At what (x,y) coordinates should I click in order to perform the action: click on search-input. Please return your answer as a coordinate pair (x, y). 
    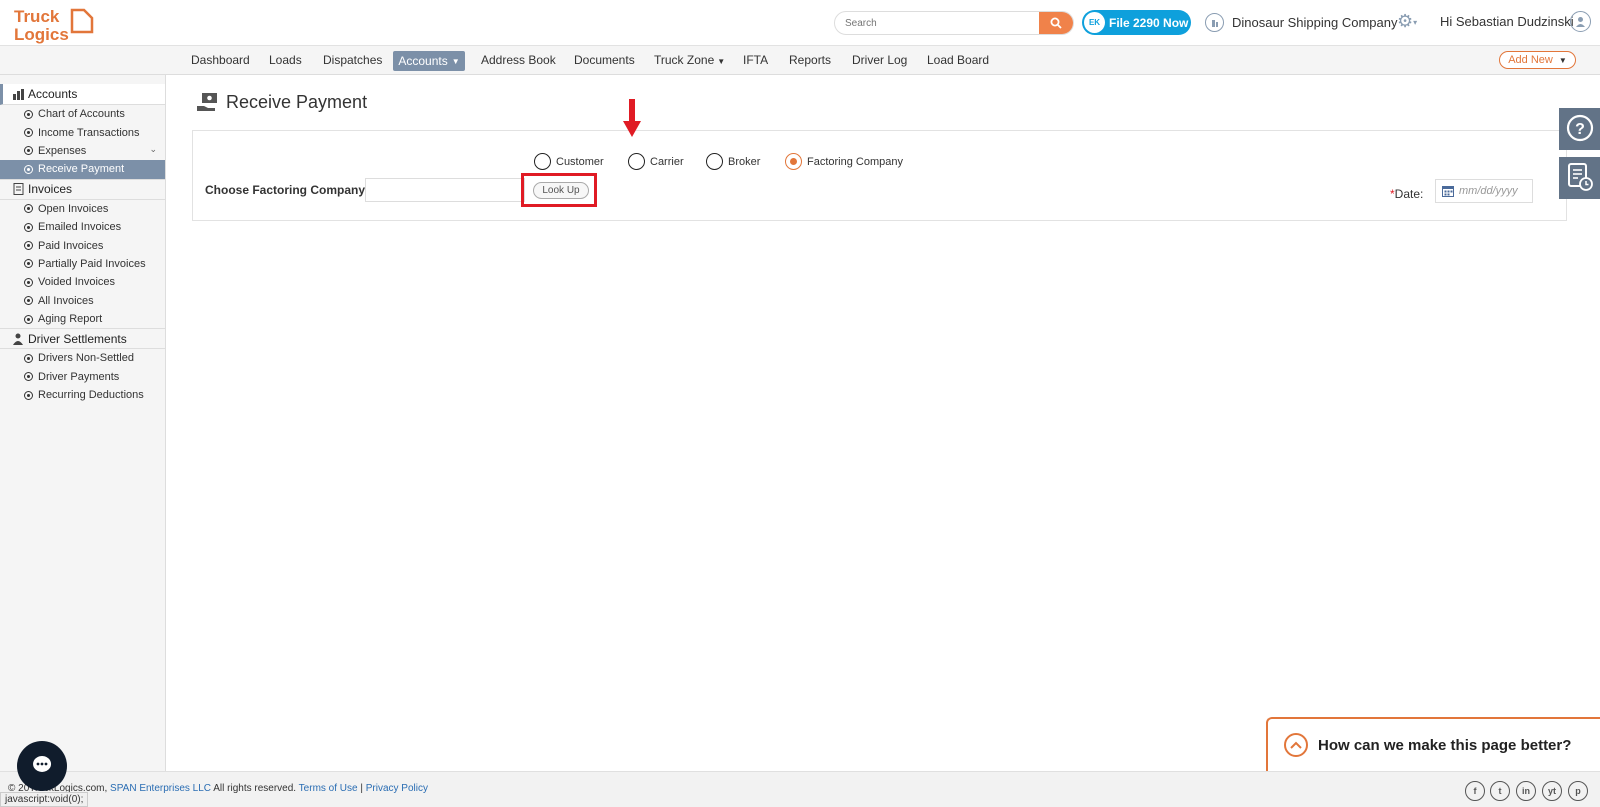
    Looking at the image, I should click on (935, 23).